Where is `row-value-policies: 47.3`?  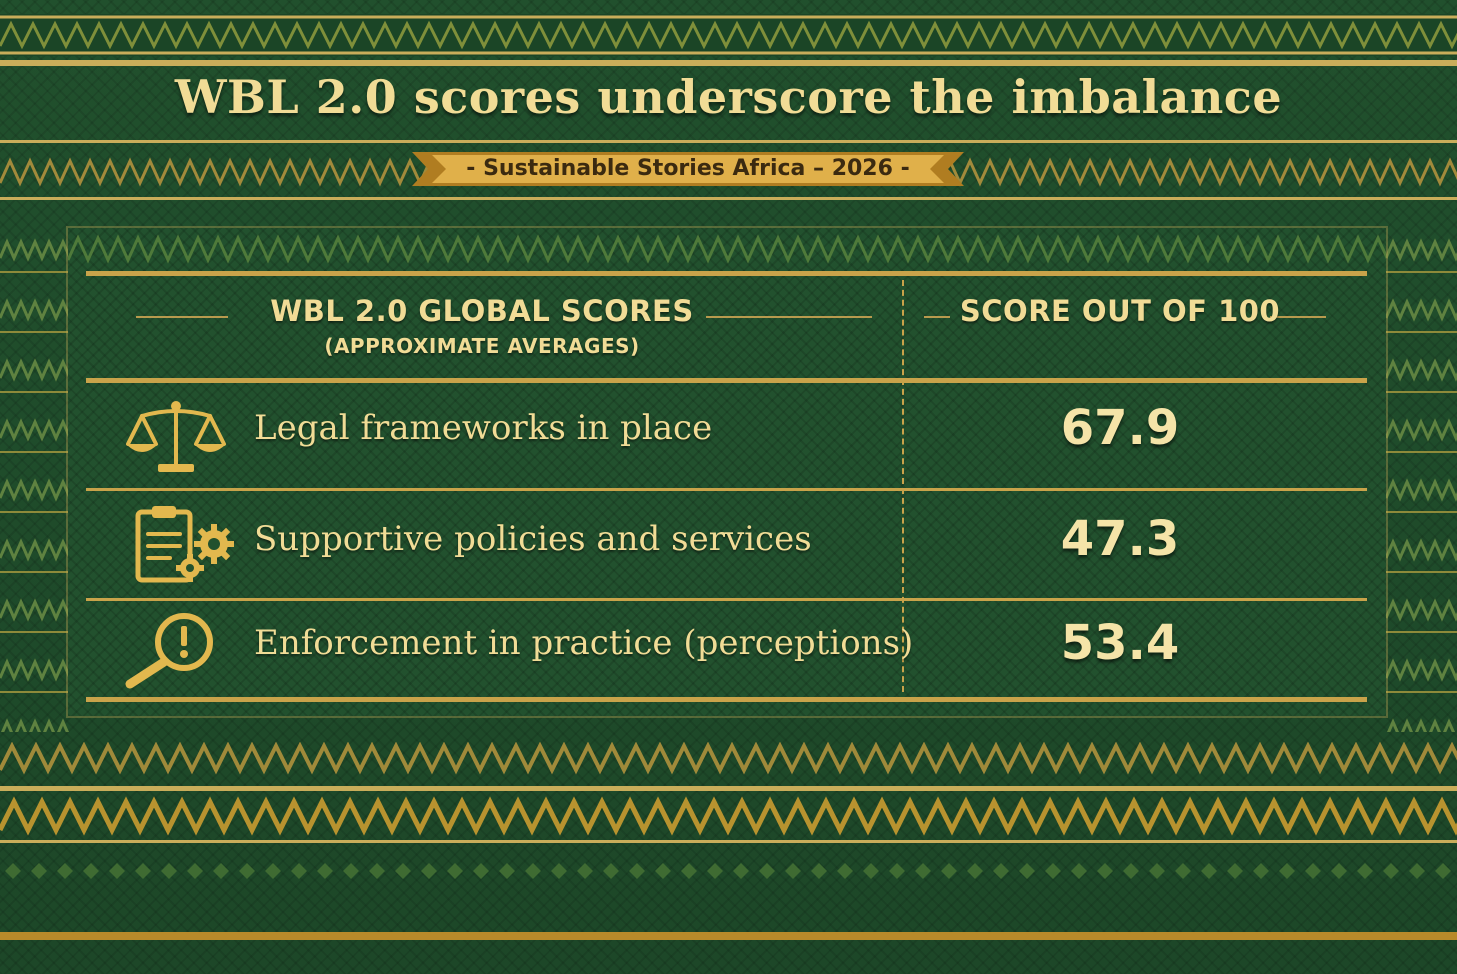
row-value-policies: 47.3 is located at coordinates (1120, 539).